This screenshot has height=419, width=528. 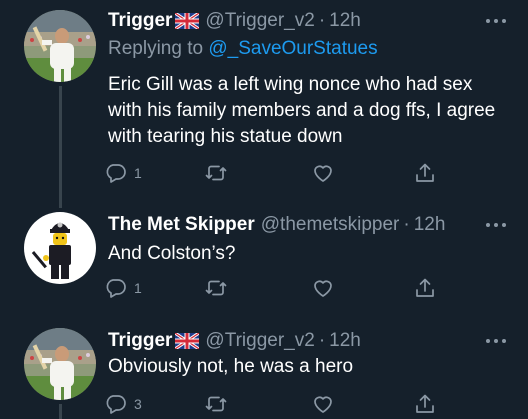 I want to click on reply-count: 3, so click(x=138, y=404).